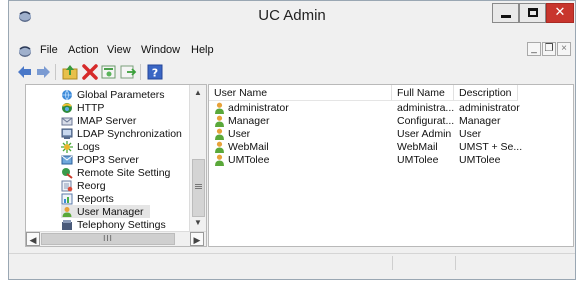 This screenshot has width=584, height=288. What do you see at coordinates (83, 185) in the screenshot?
I see `tree-item-reorg: Reorg` at bounding box center [83, 185].